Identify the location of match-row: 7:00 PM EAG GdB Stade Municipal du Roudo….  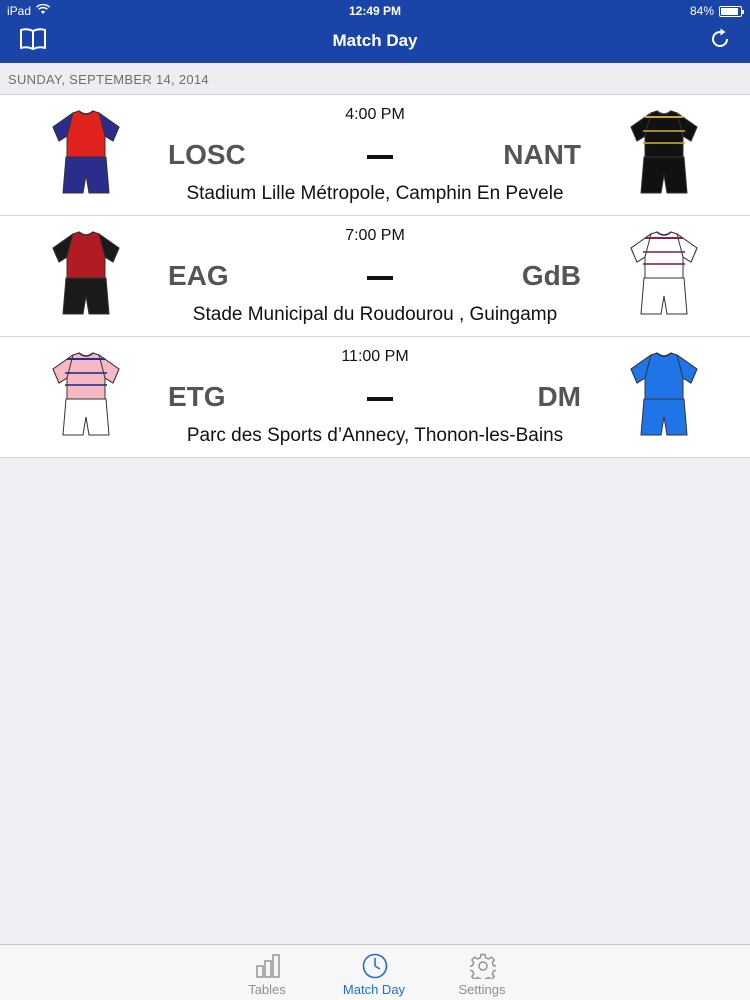
(375, 276).